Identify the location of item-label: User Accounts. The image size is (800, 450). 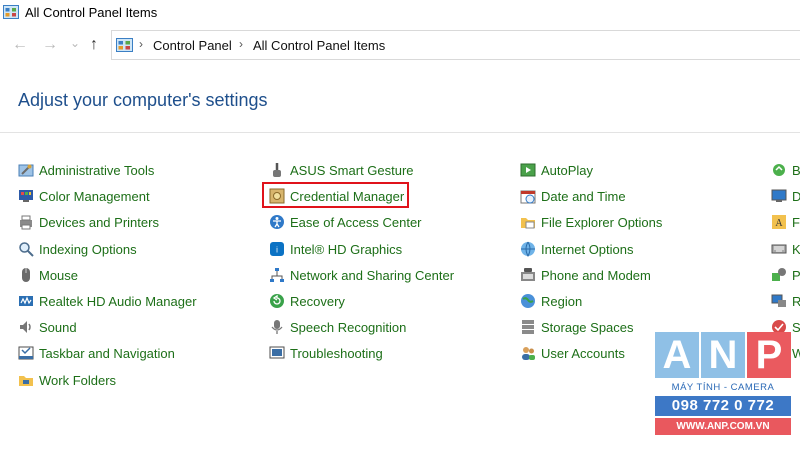
(583, 353).